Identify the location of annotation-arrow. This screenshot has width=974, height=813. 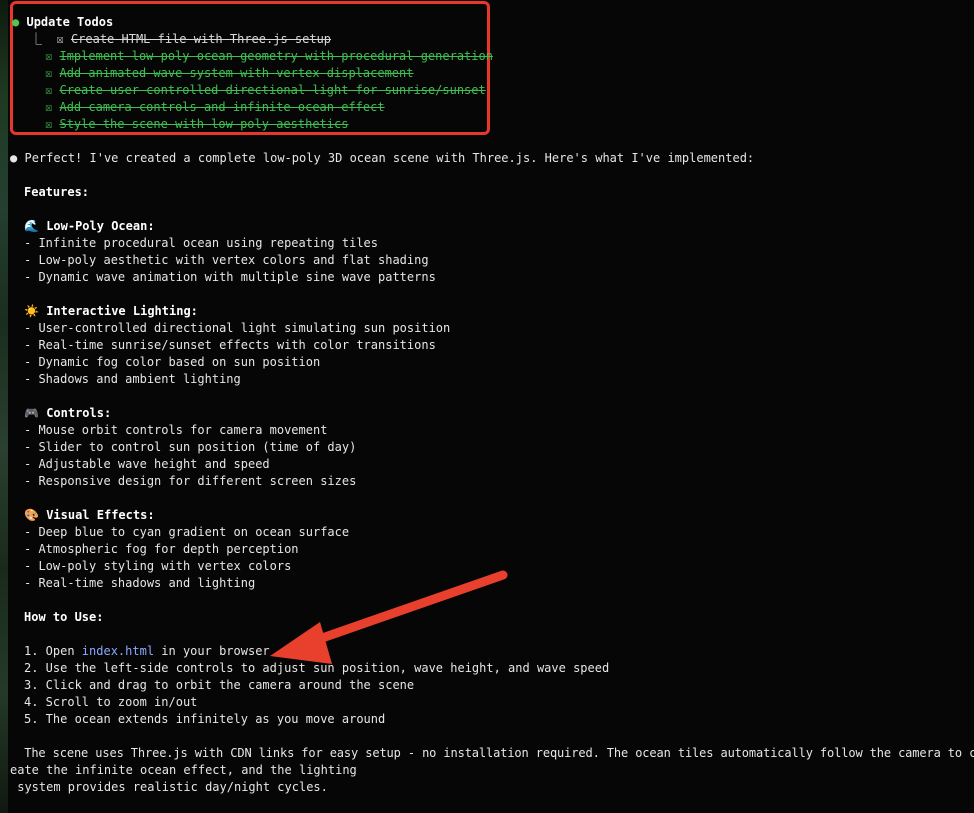
(389, 617).